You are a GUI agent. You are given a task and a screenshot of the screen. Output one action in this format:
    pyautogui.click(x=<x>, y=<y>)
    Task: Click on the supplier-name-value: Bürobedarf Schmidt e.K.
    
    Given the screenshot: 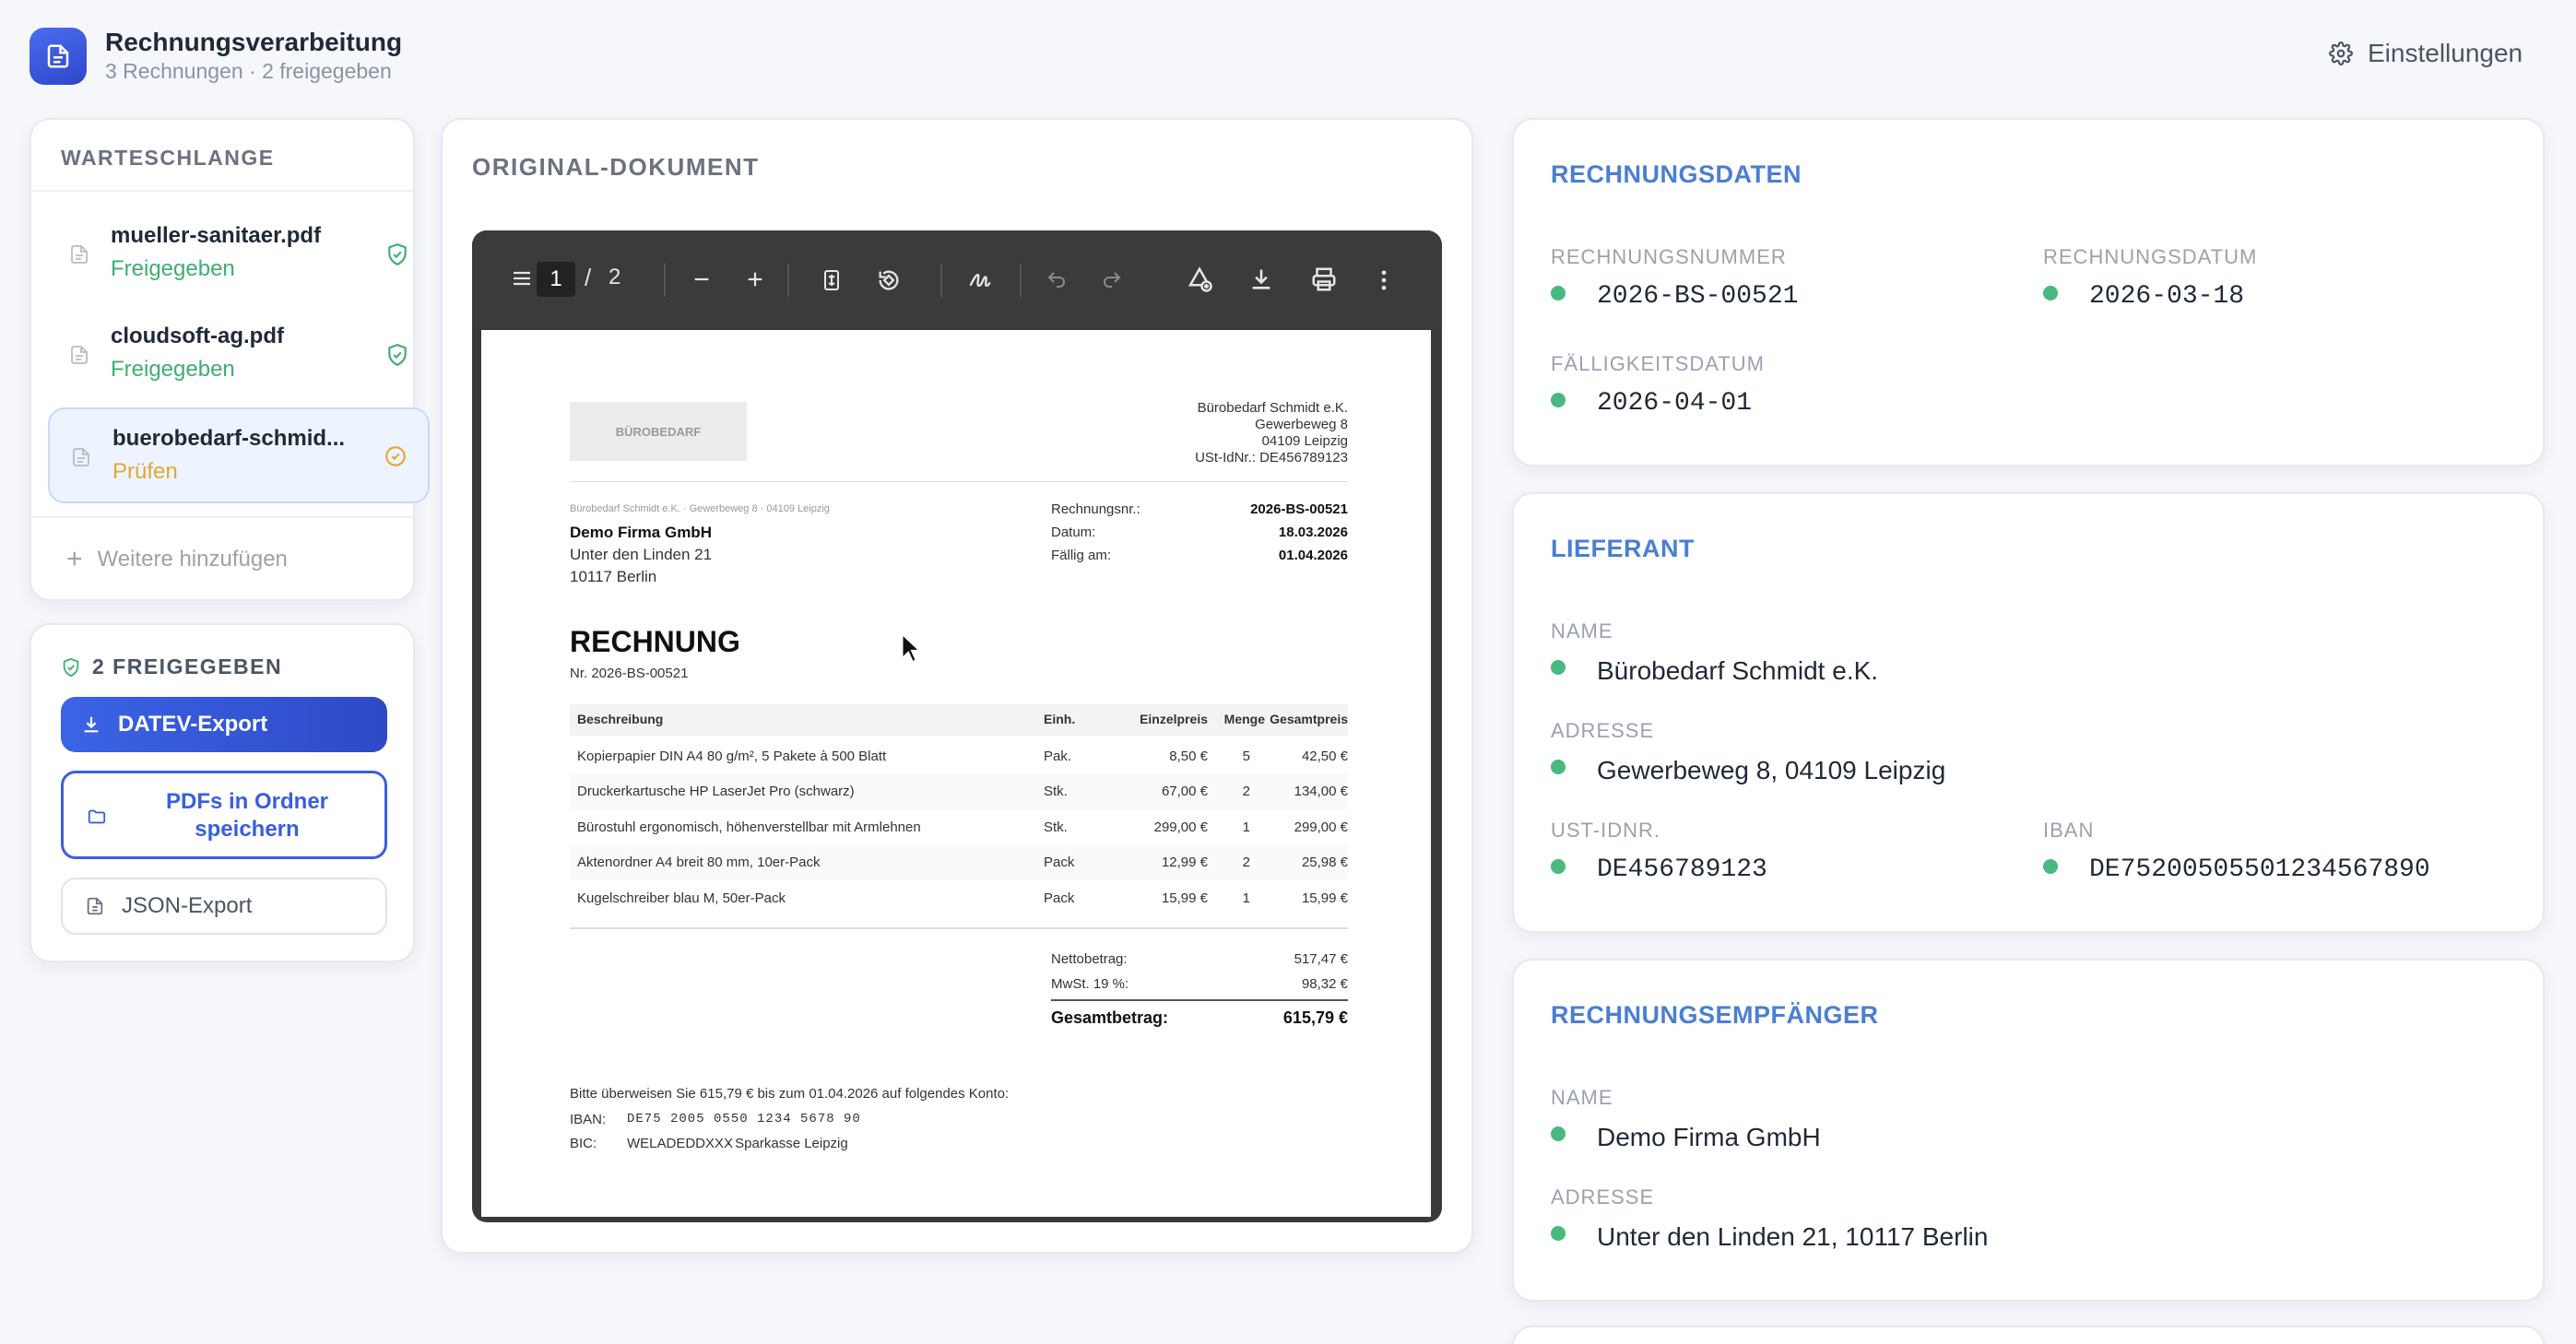 What is the action you would take?
    pyautogui.click(x=1737, y=671)
    